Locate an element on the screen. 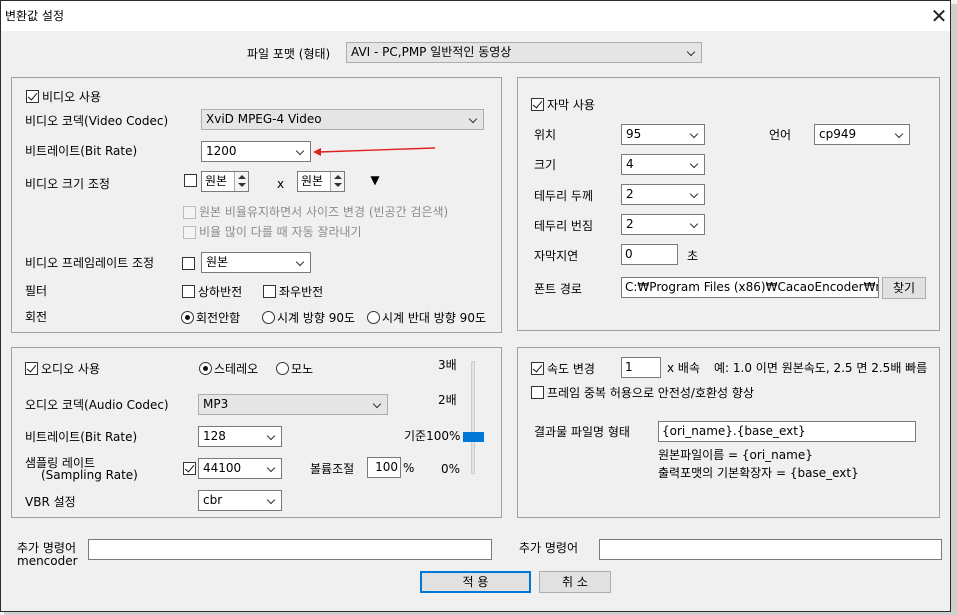 The image size is (957, 615). volume-unit: % is located at coordinates (409, 468).